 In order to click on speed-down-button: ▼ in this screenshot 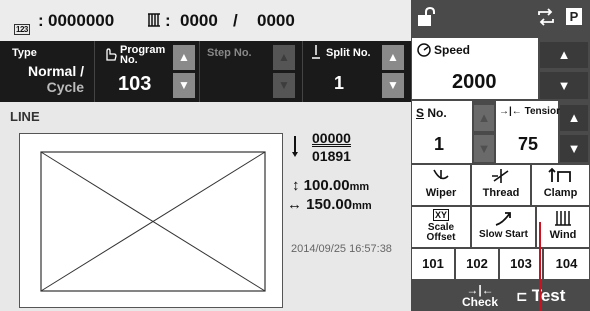, I will do `click(564, 85)`.